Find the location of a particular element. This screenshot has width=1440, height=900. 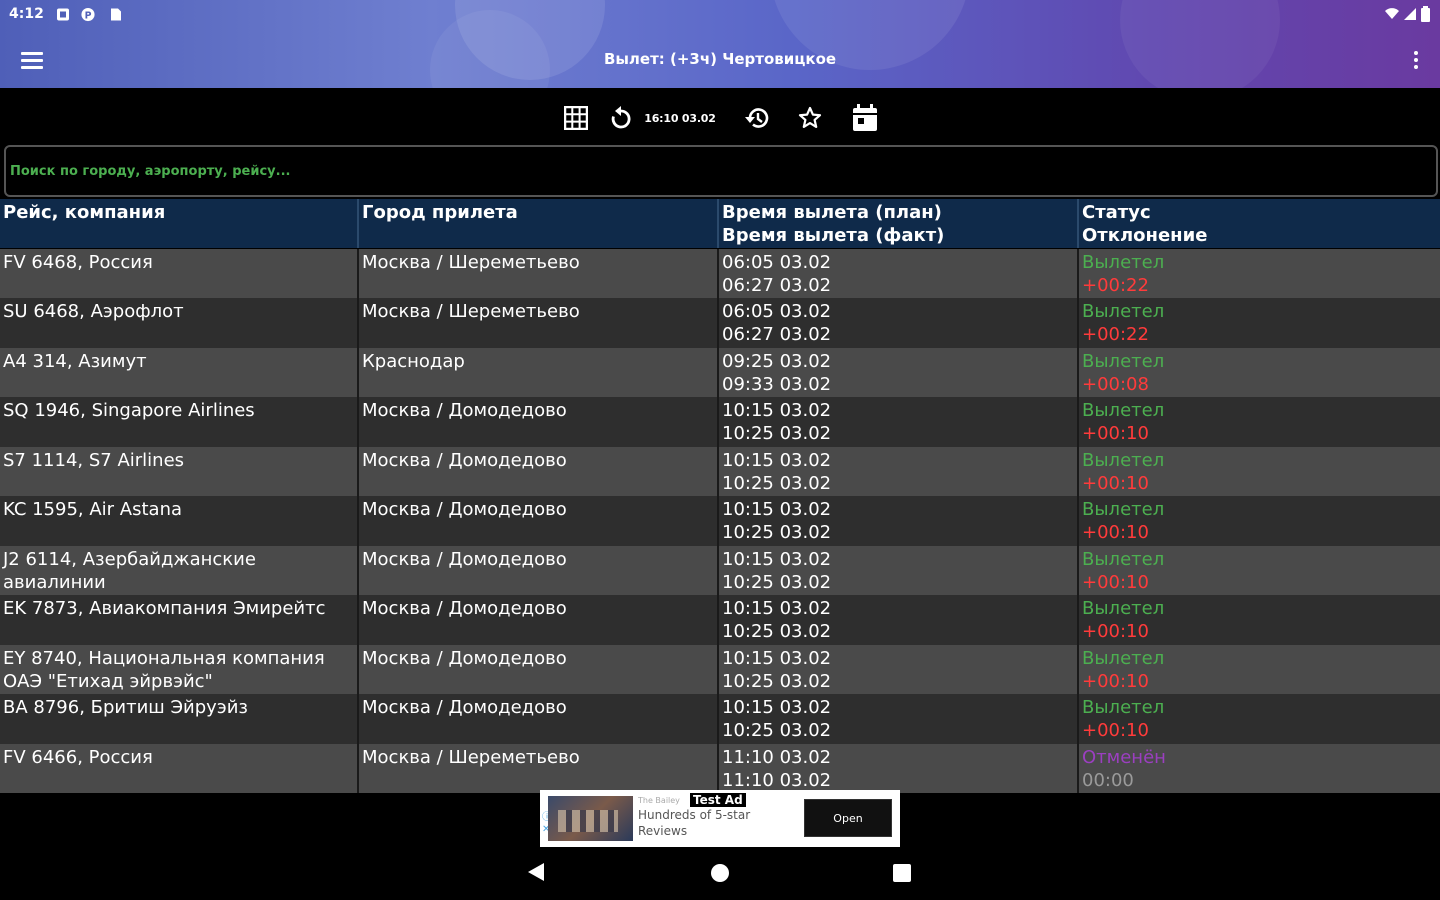

cell-time: 09:25 03.02 09:33 03.02 is located at coordinates (899, 372).